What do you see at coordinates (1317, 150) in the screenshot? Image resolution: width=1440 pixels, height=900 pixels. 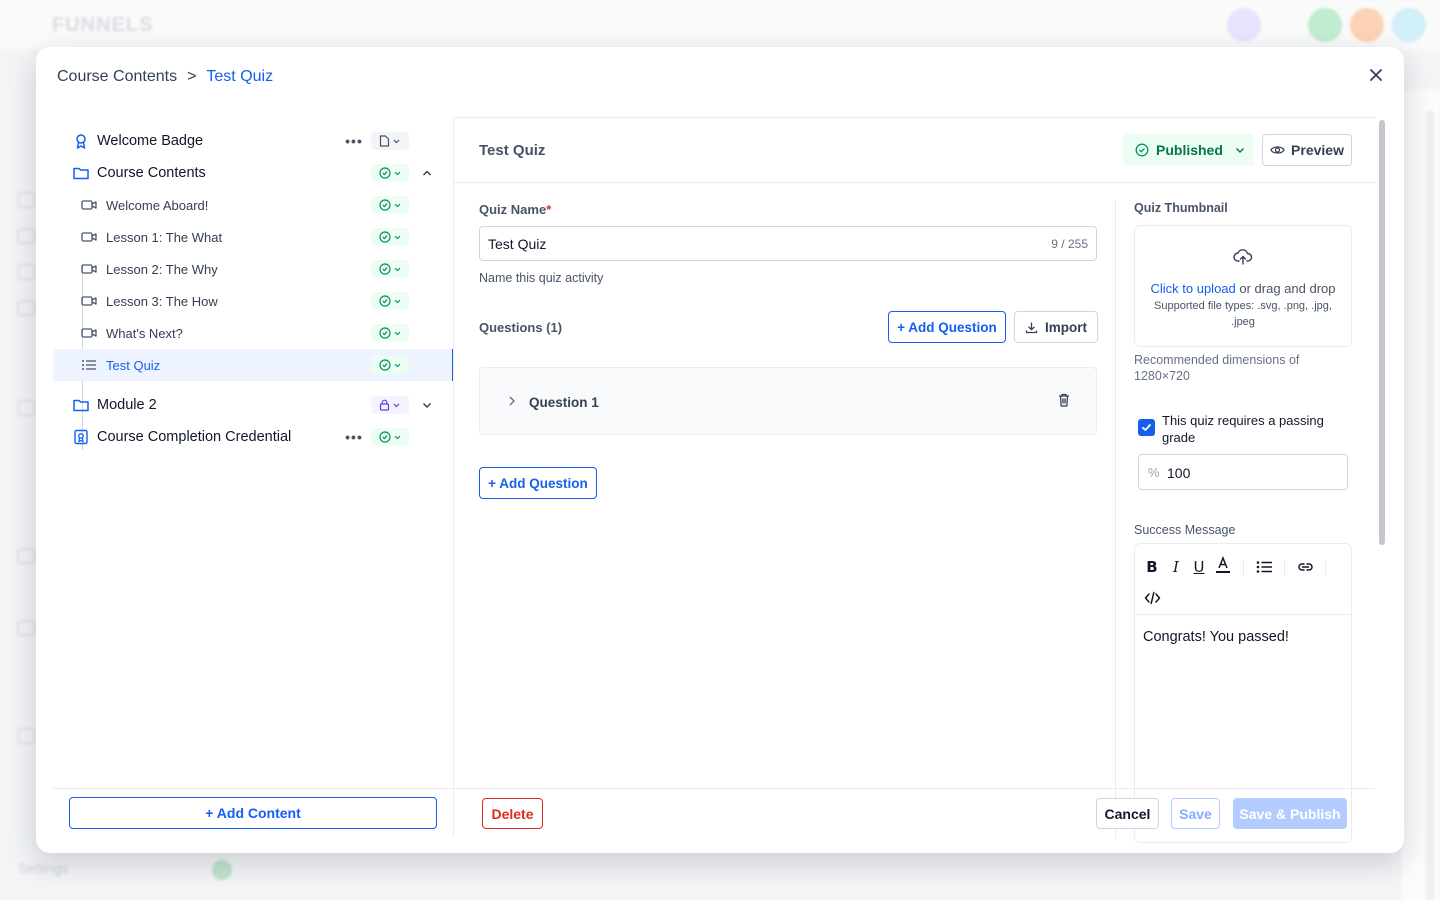 I see `preview-label: Preview` at bounding box center [1317, 150].